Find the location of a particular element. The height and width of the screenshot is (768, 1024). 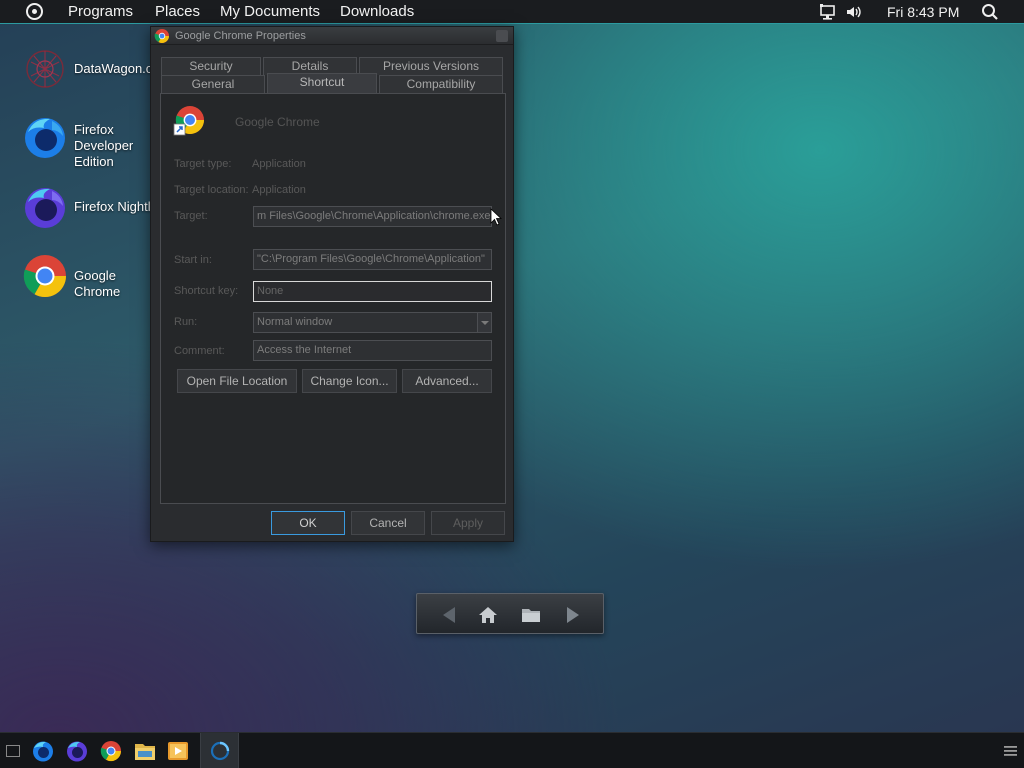

media-player-icon is located at coordinates (178, 751).